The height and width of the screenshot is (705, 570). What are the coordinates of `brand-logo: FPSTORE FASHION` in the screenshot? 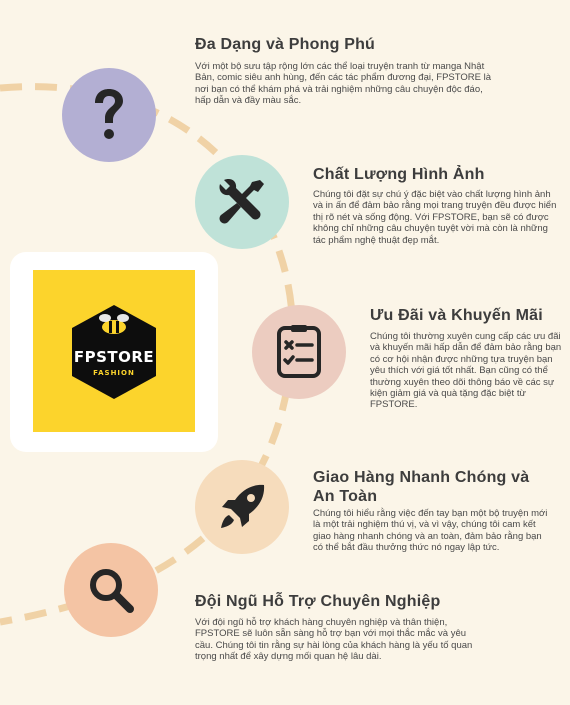 It's located at (114, 351).